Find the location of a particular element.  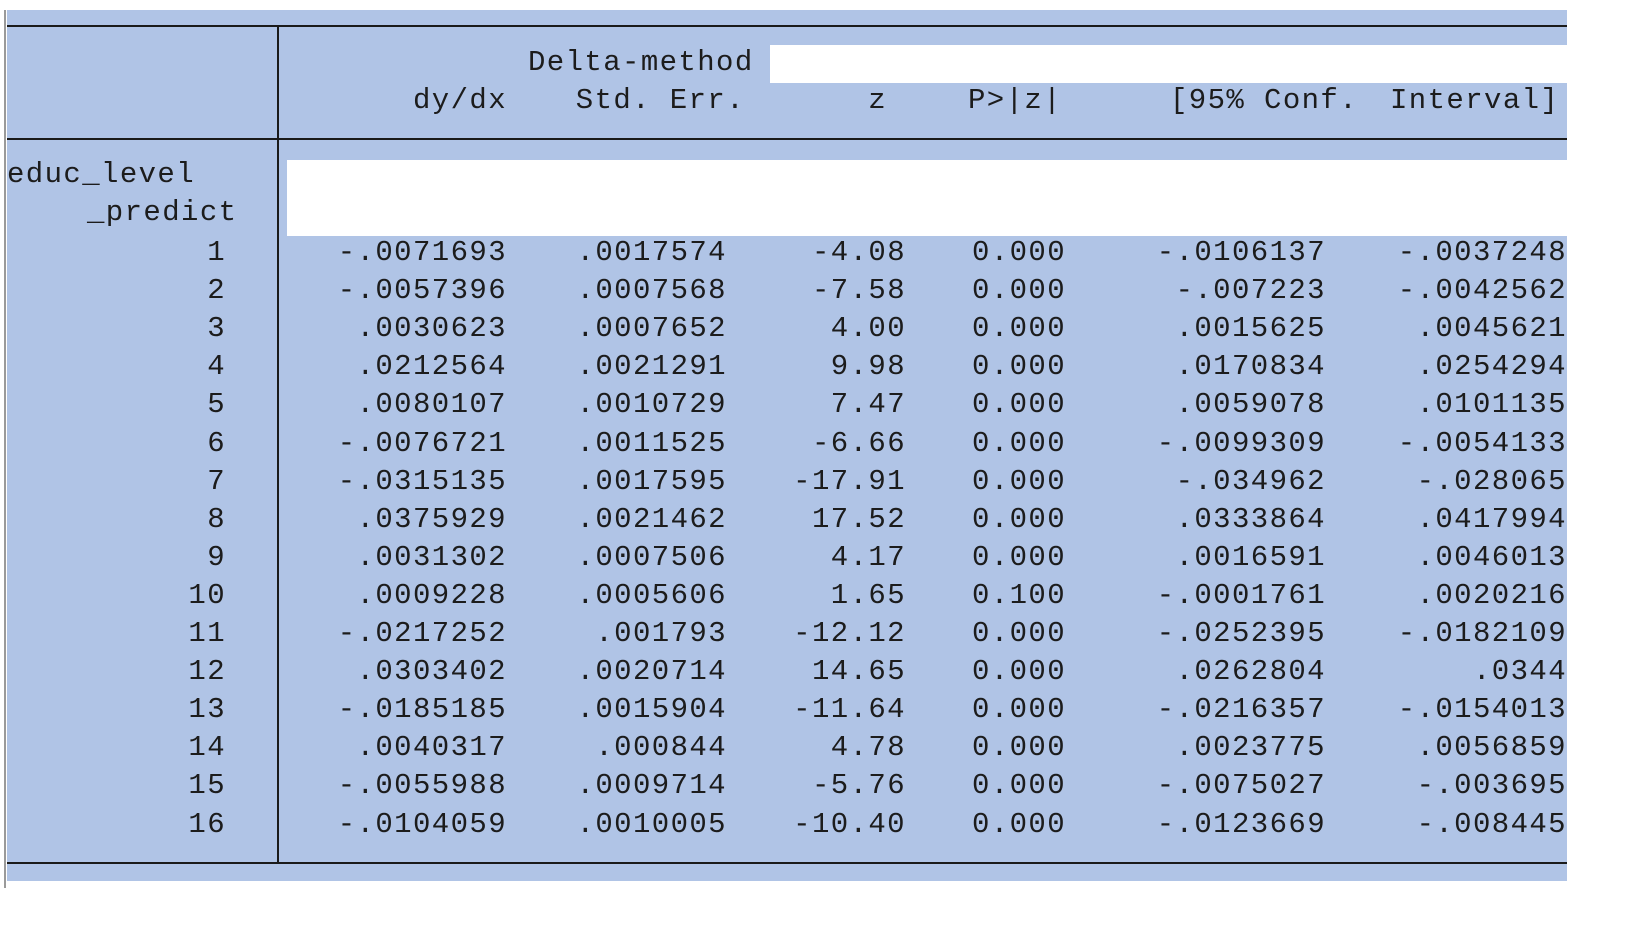

conf-low-cell: -.034962 is located at coordinates (1250, 481).